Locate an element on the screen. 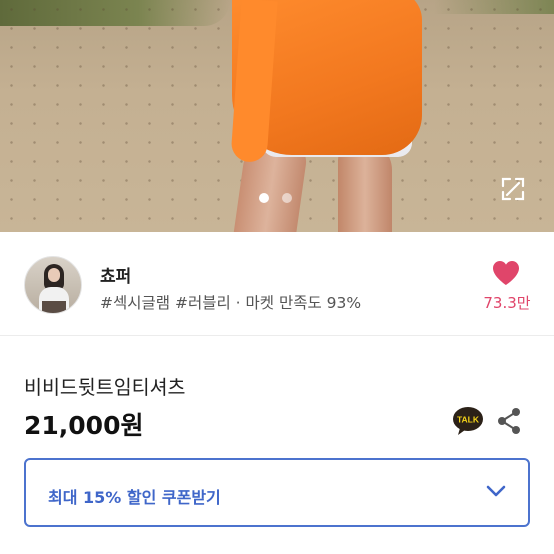  carousel-dot is located at coordinates (287, 198).